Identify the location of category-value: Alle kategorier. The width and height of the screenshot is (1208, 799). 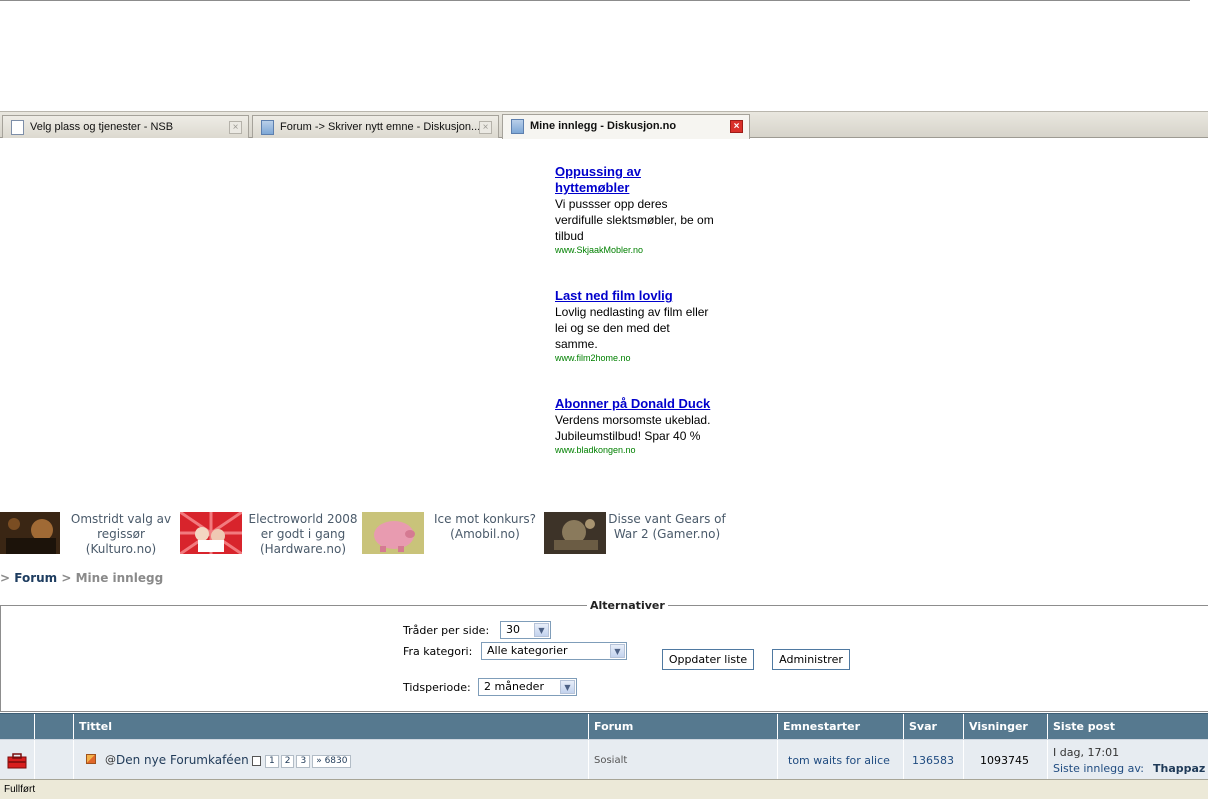
(527, 650).